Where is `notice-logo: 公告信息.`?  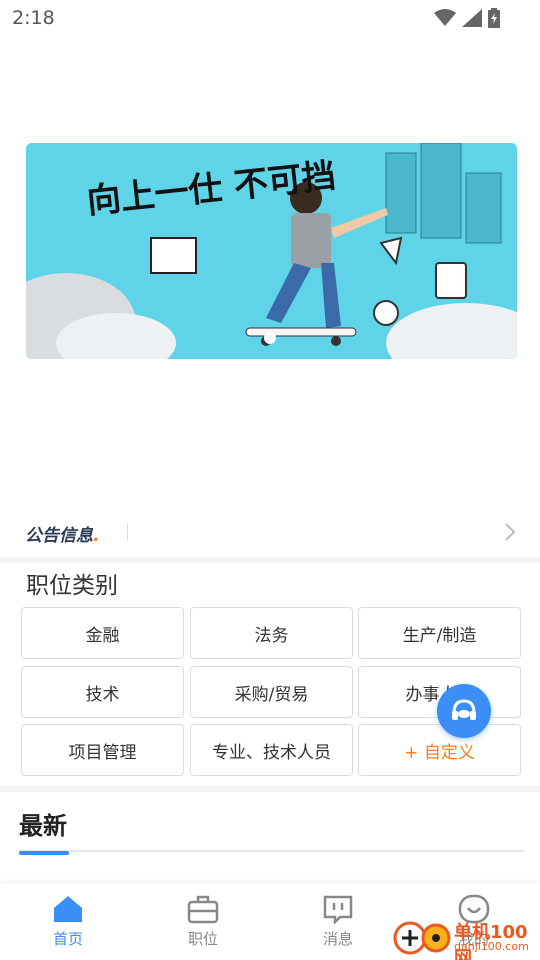
notice-logo: 公告信息. is located at coordinates (62, 536).